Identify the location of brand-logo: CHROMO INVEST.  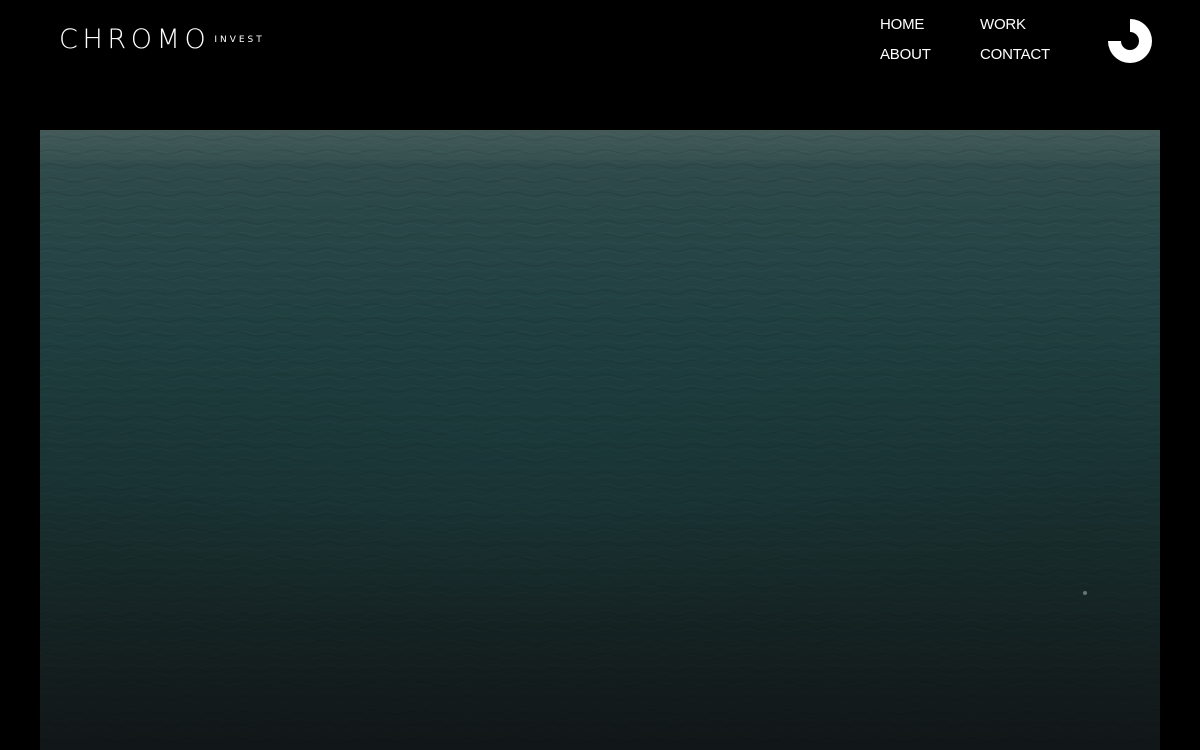
(162, 39).